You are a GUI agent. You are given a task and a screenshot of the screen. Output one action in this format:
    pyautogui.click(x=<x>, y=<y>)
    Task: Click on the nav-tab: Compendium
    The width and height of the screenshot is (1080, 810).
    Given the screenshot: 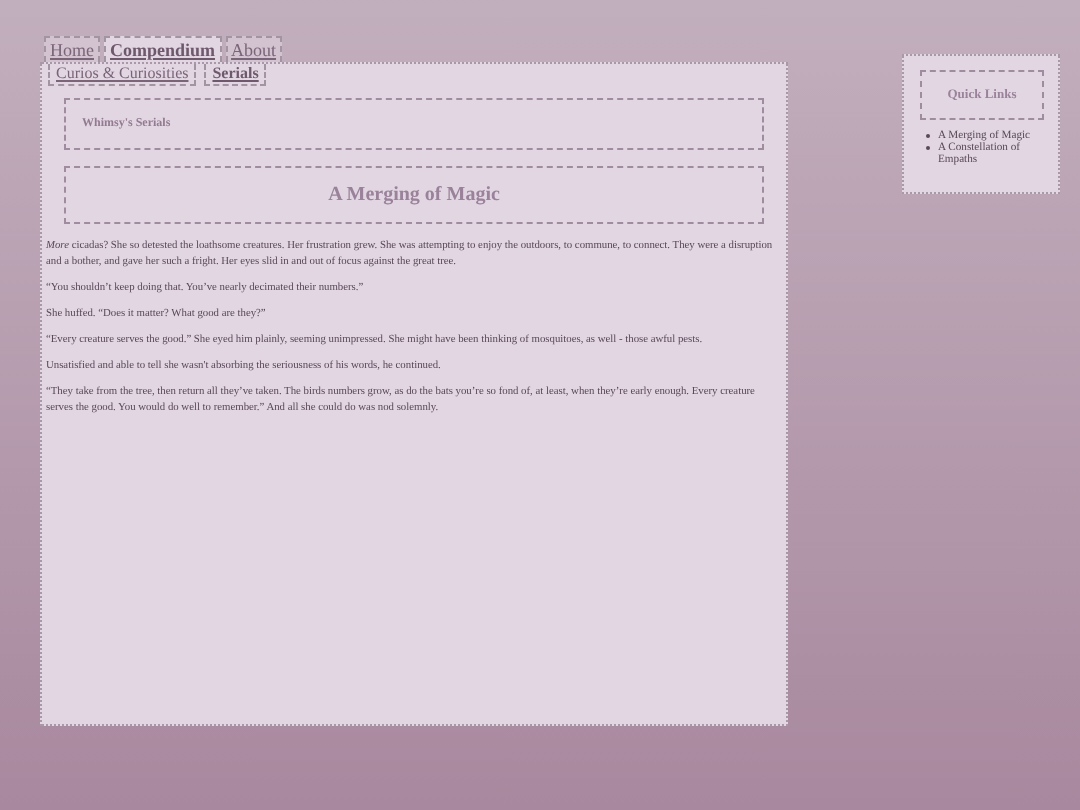 What is the action you would take?
    pyautogui.click(x=163, y=49)
    